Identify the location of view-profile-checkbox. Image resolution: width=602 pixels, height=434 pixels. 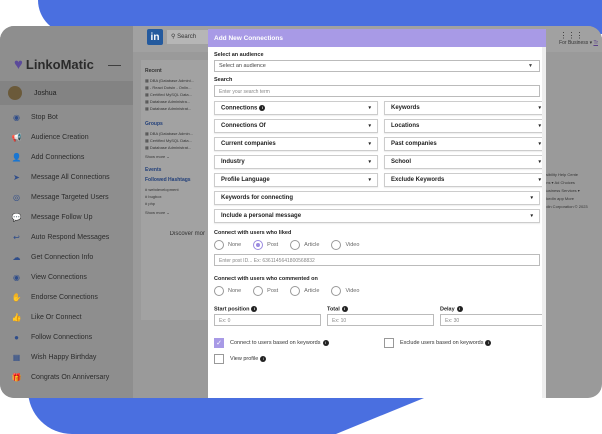
(219, 359).